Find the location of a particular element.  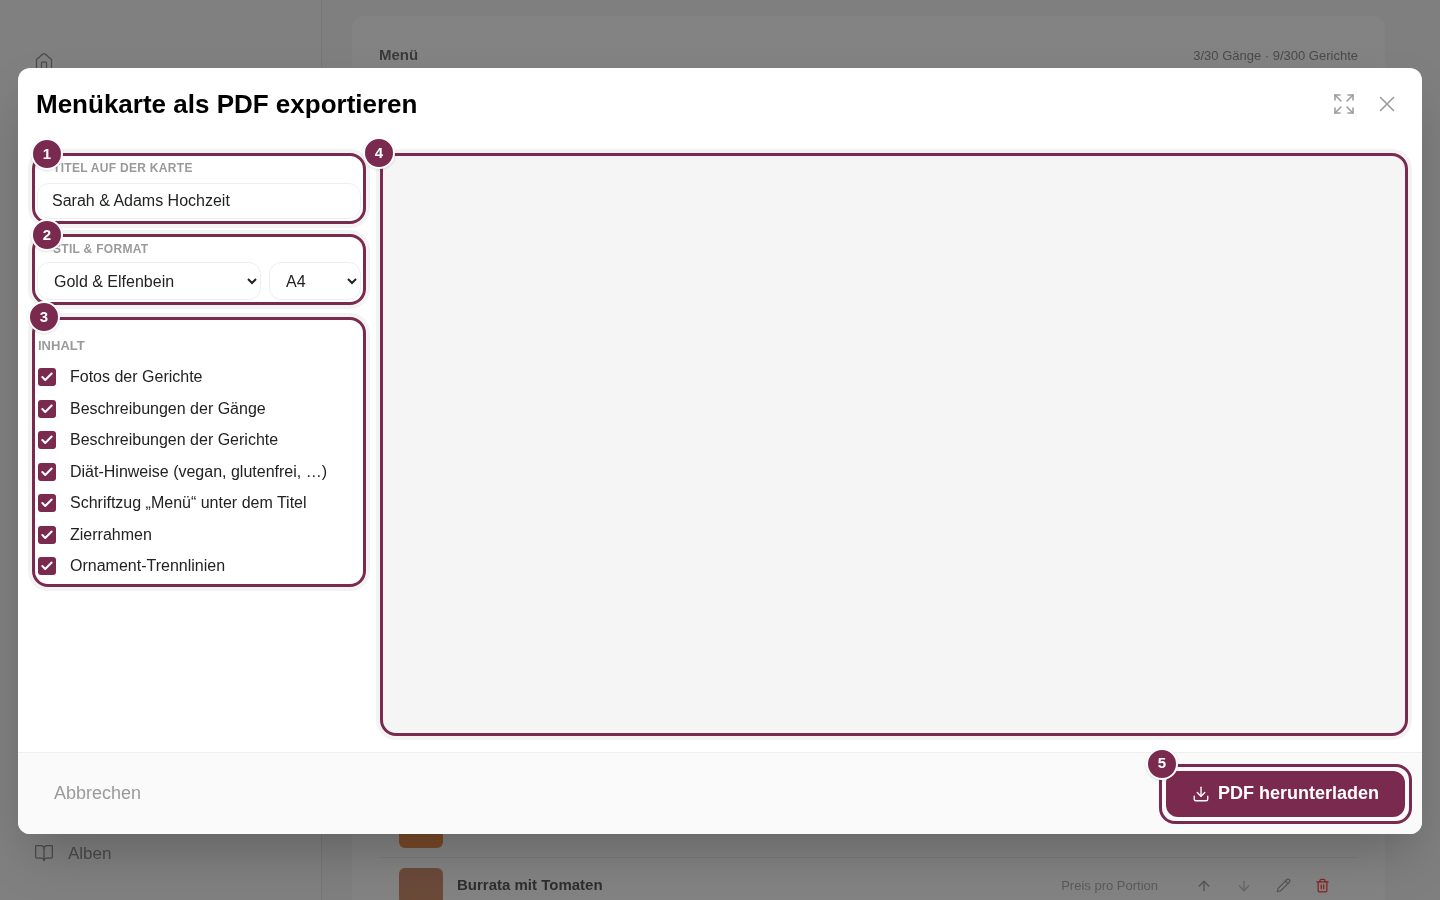

style-select: Gold & Elfenbein is located at coordinates (149, 281).